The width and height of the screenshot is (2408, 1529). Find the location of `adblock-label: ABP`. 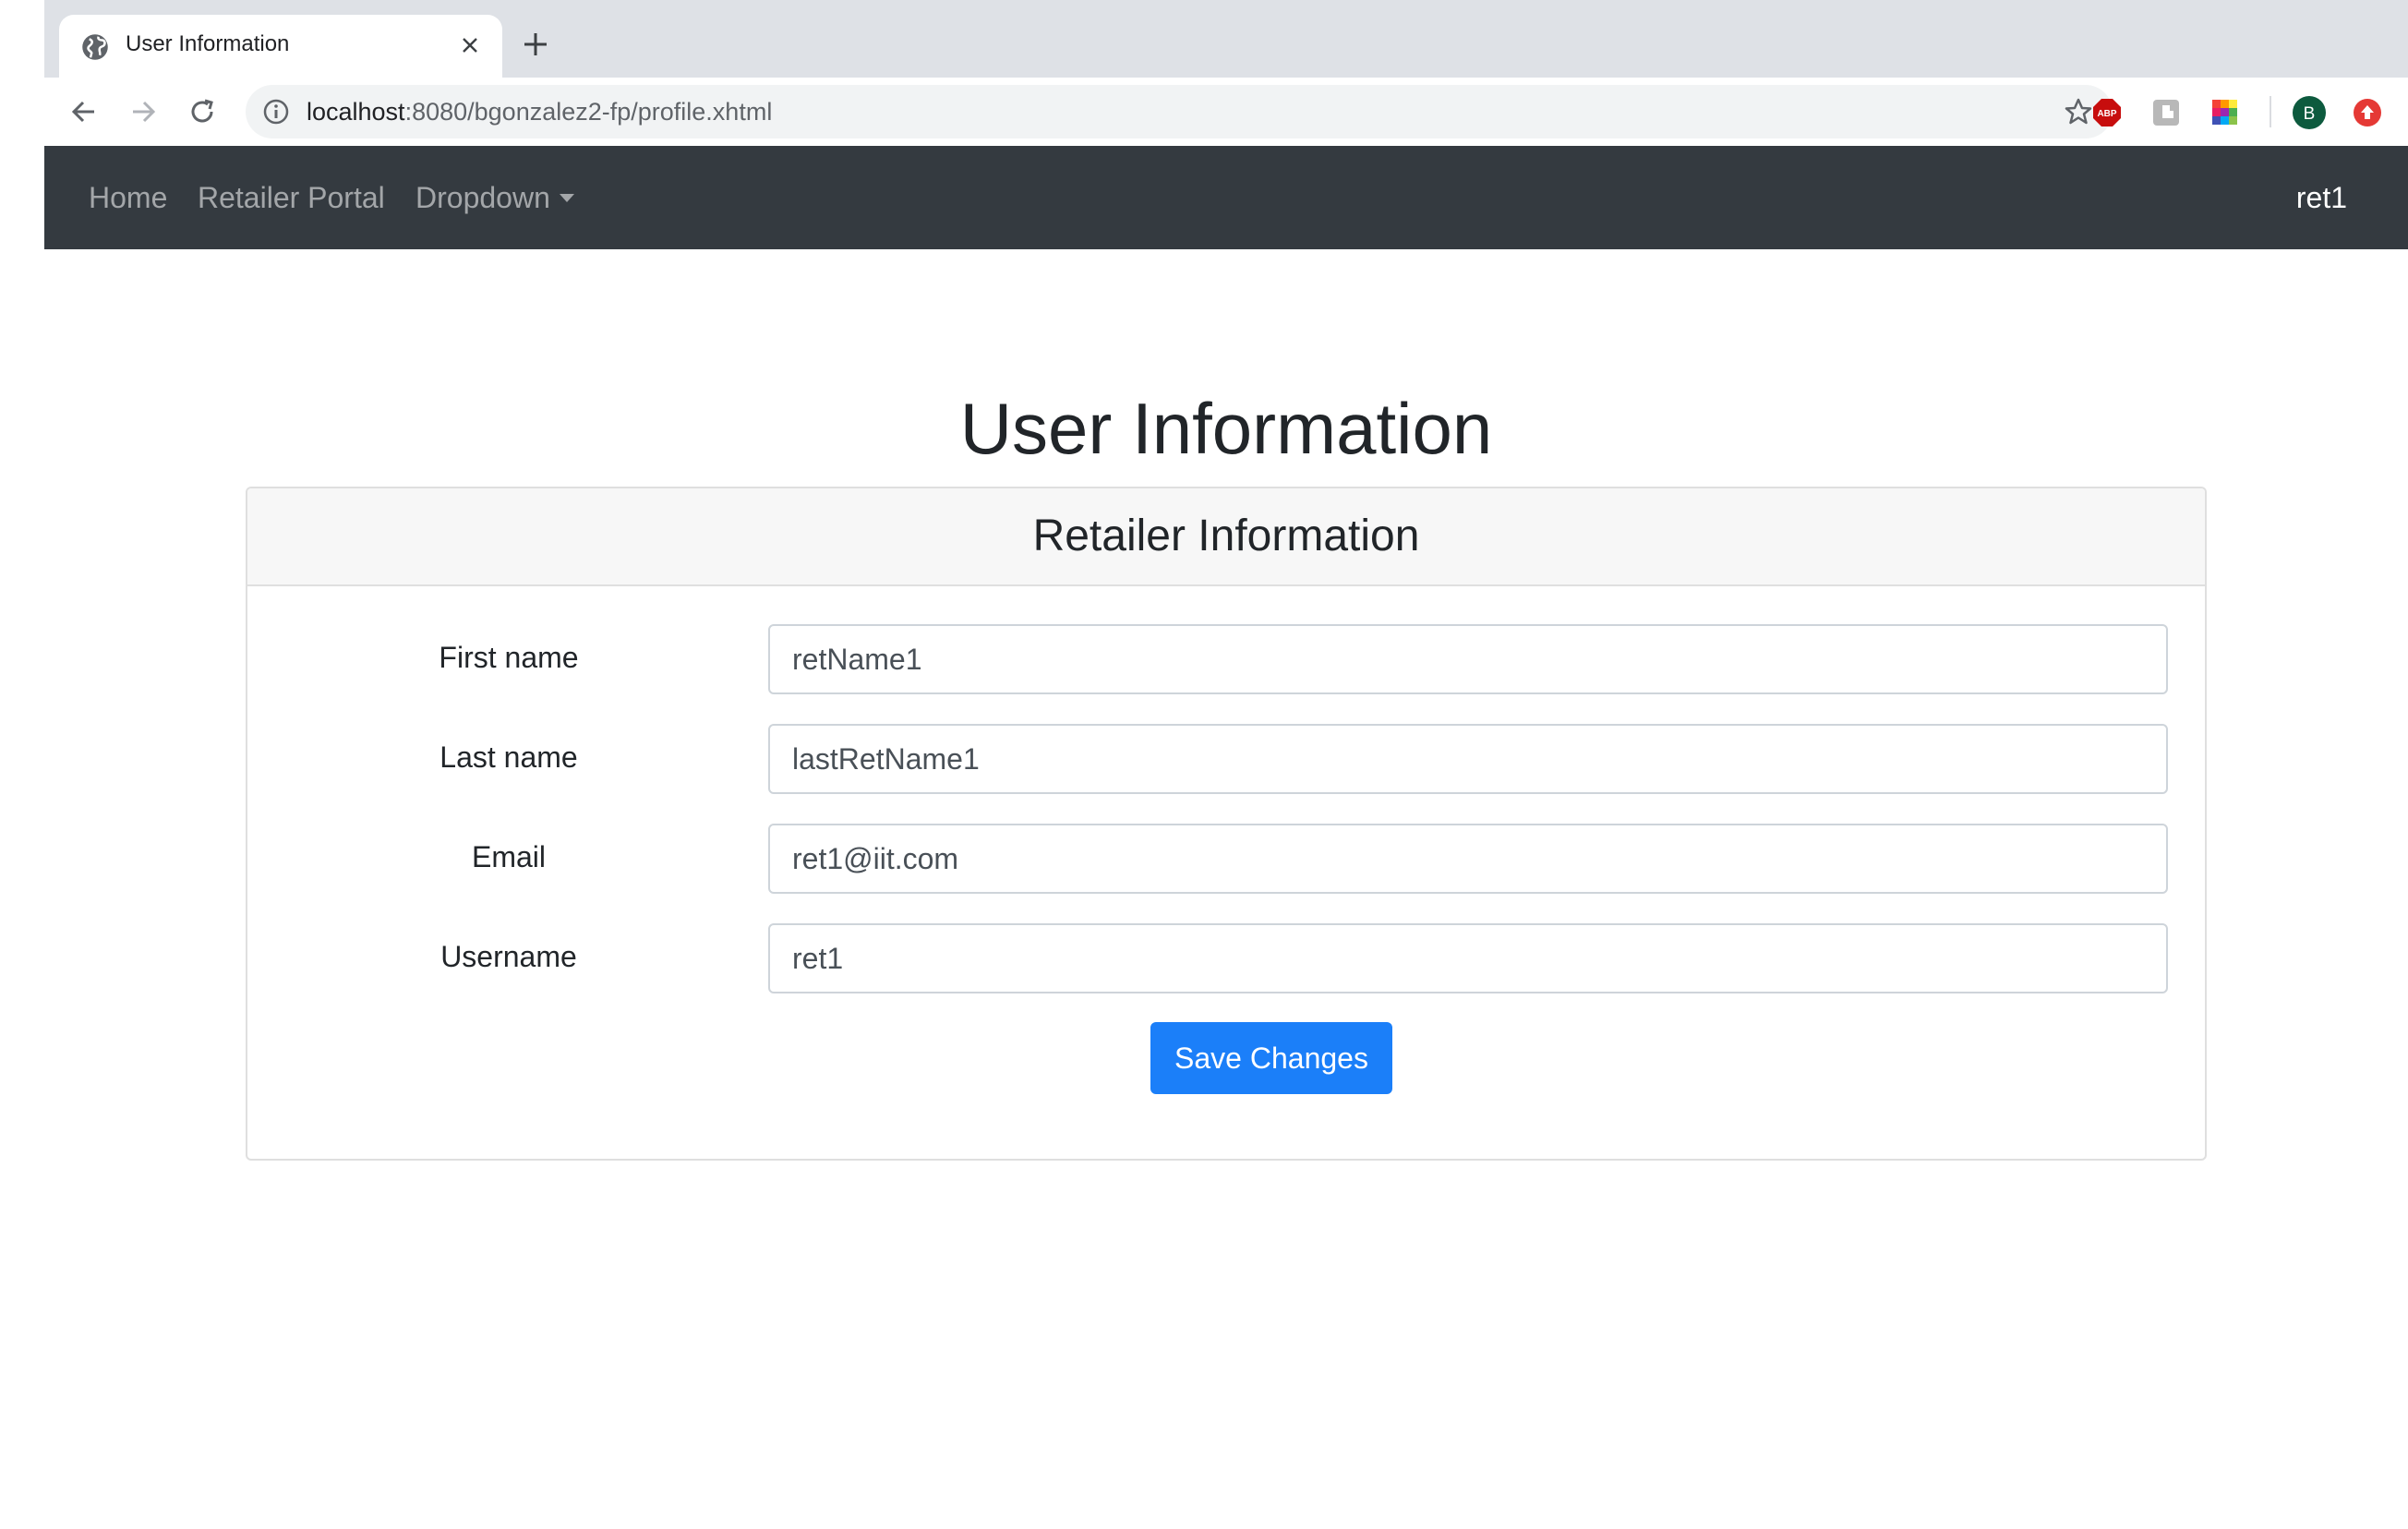

adblock-label: ABP is located at coordinates (2106, 114).